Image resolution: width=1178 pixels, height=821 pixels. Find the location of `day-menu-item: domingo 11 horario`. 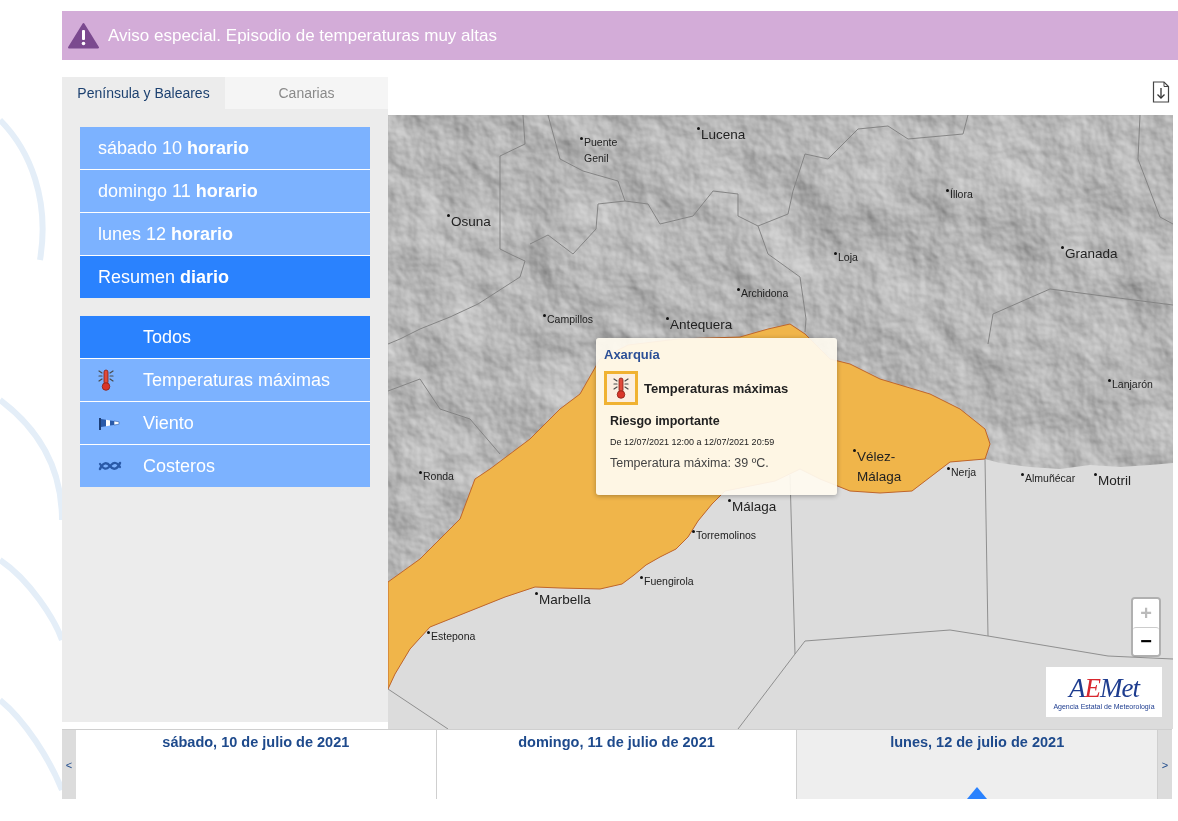

day-menu-item: domingo 11 horario is located at coordinates (225, 190).